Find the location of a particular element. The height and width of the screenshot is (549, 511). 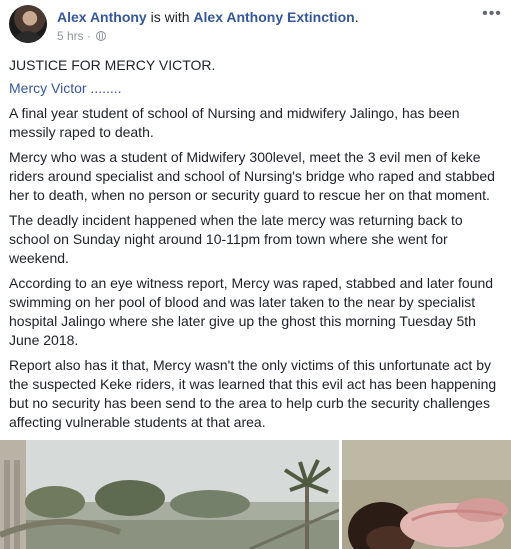

globe-icon is located at coordinates (101, 36).